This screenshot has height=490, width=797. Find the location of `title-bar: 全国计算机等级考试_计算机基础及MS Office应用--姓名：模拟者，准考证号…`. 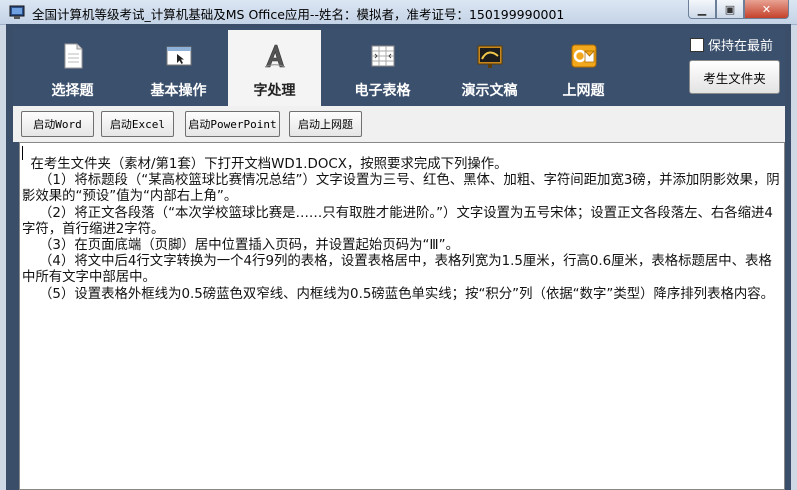

title-bar: 全国计算机等级考试_计算机基础及MS Office应用--姓名：模拟者，准考证号… is located at coordinates (398, 12).